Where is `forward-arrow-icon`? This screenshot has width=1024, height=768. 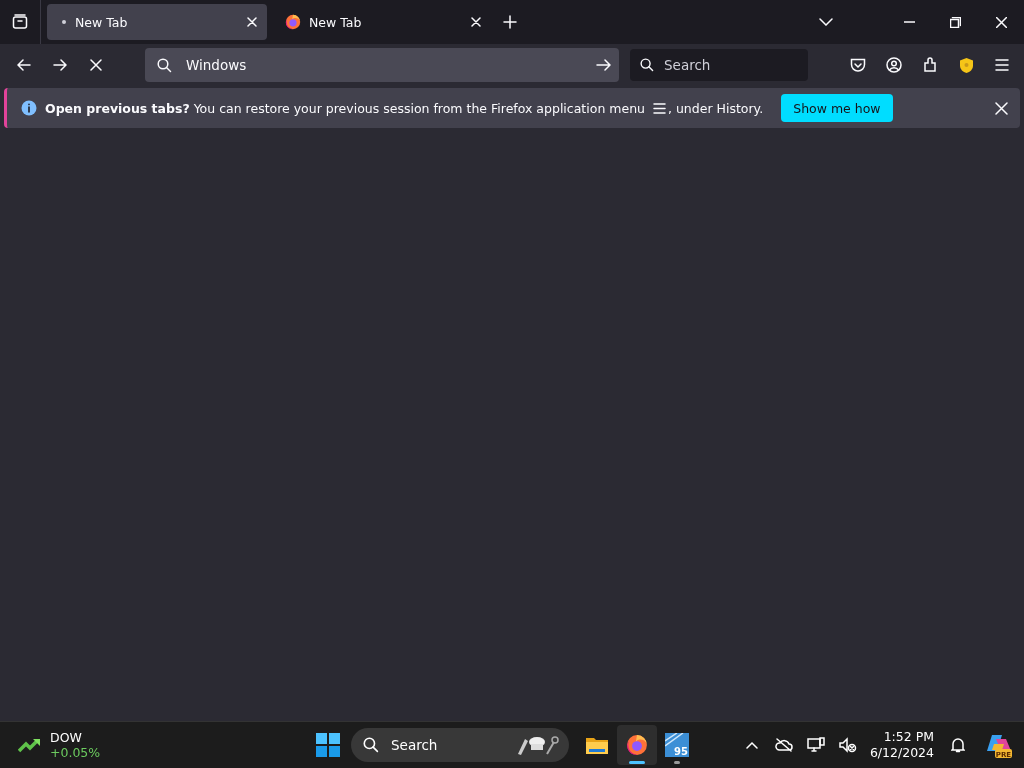 forward-arrow-icon is located at coordinates (60, 65).